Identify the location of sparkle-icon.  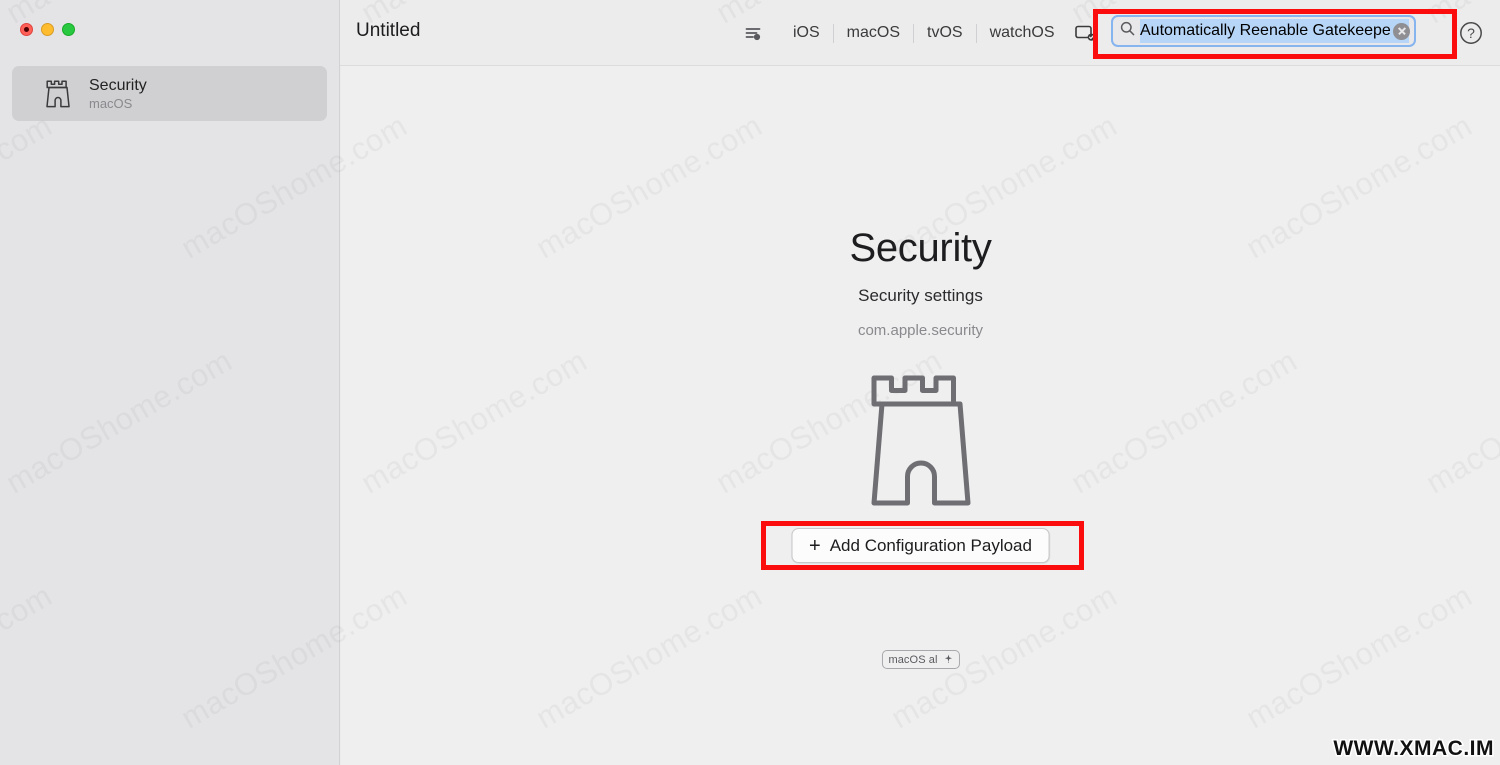
(948, 660).